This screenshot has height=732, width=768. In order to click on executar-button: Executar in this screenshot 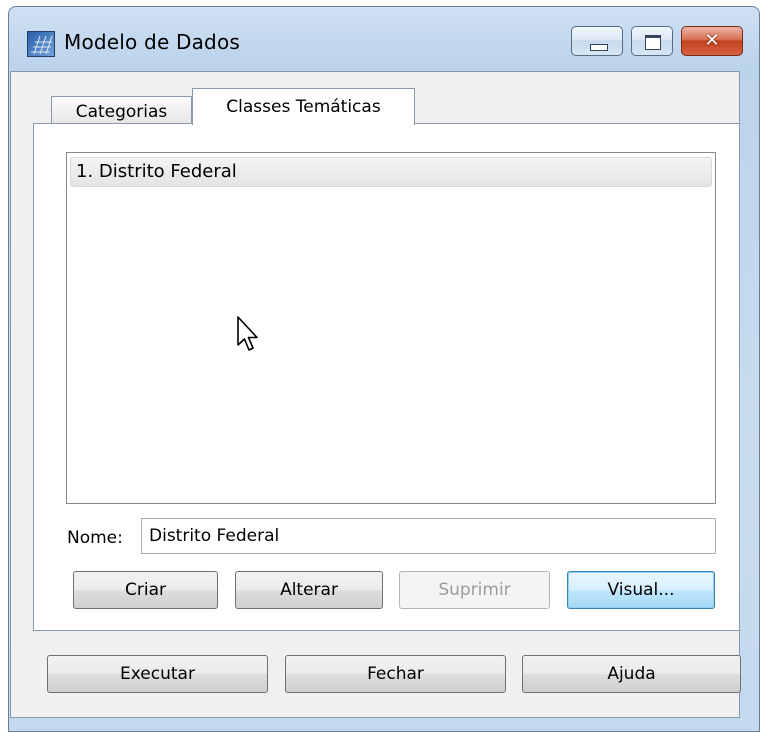, I will do `click(157, 674)`.